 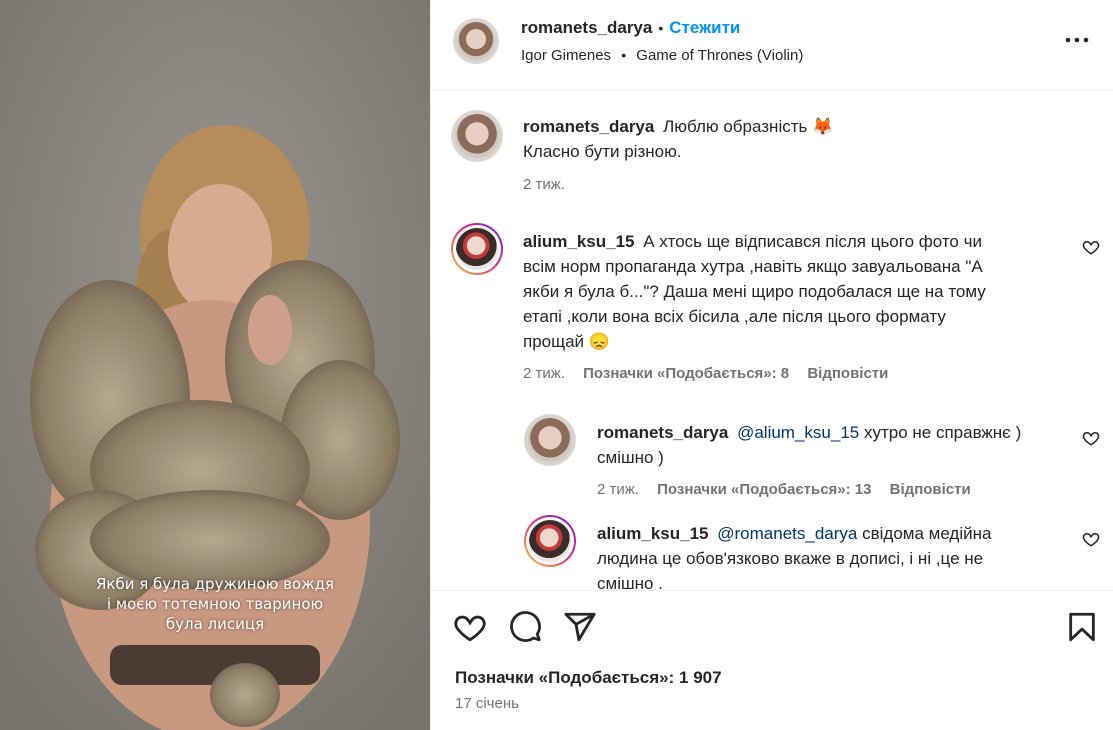 What do you see at coordinates (588, 126) in the screenshot?
I see `caption-username: romanets_darya` at bounding box center [588, 126].